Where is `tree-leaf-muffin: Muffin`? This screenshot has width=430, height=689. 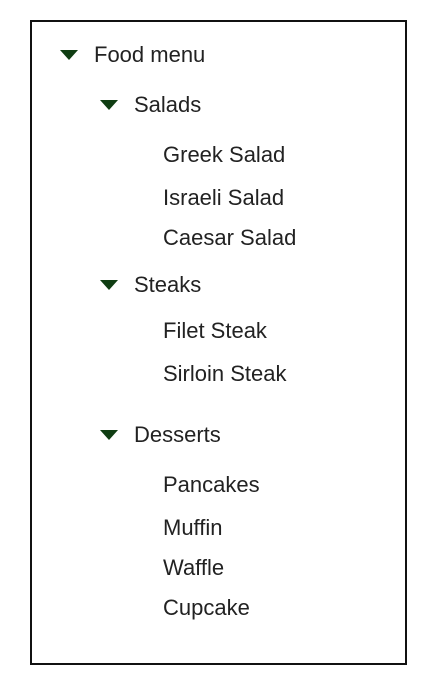
tree-leaf-muffin: Muffin is located at coordinates (193, 528).